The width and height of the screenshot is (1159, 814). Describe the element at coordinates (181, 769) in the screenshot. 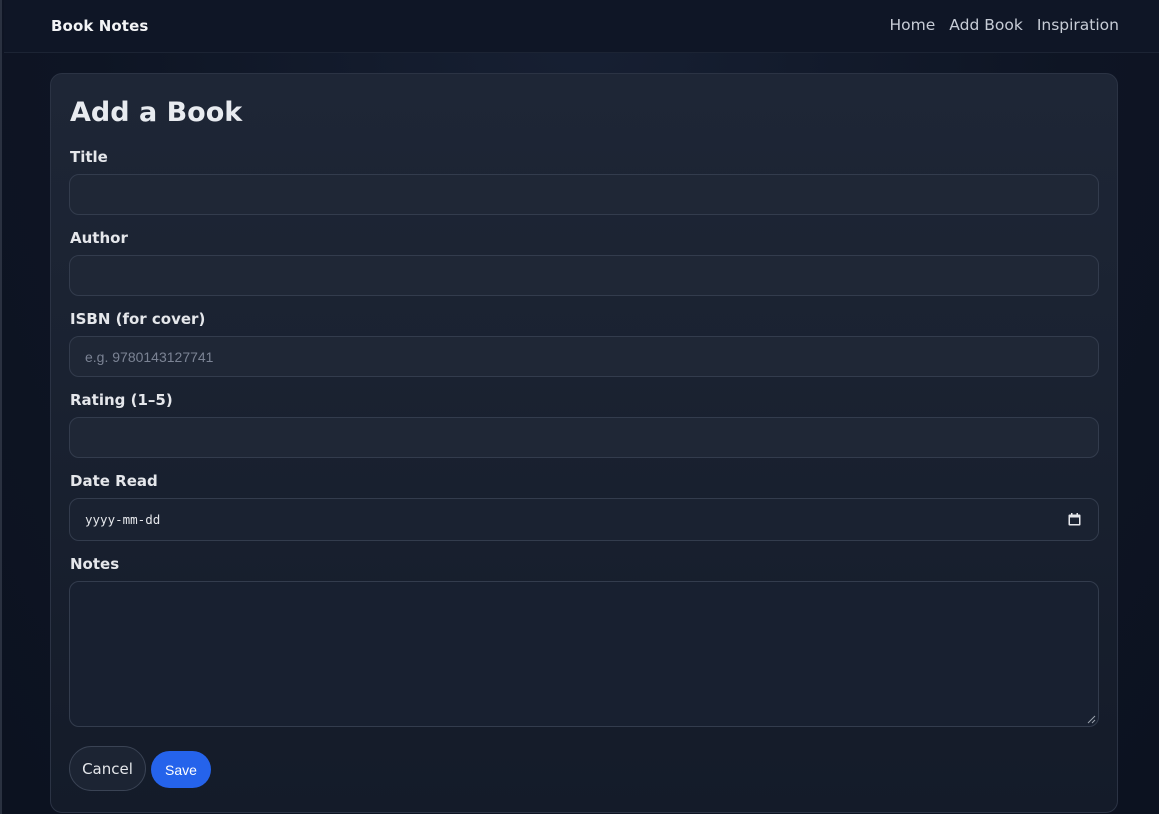

I see `save-button: Save` at that location.